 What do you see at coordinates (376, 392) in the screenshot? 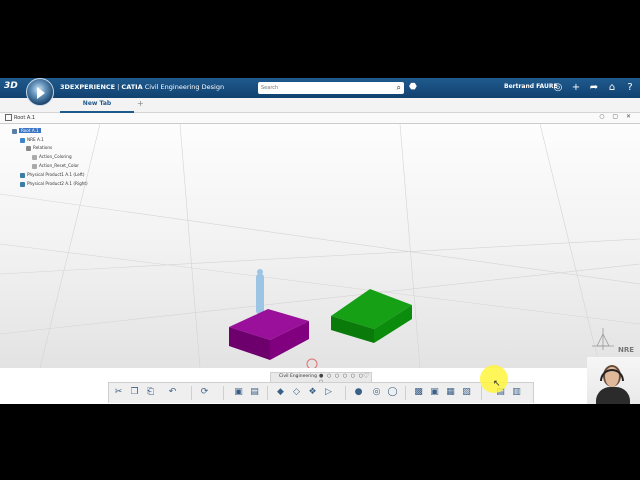
I see `torus-icon: ◎` at bounding box center [376, 392].